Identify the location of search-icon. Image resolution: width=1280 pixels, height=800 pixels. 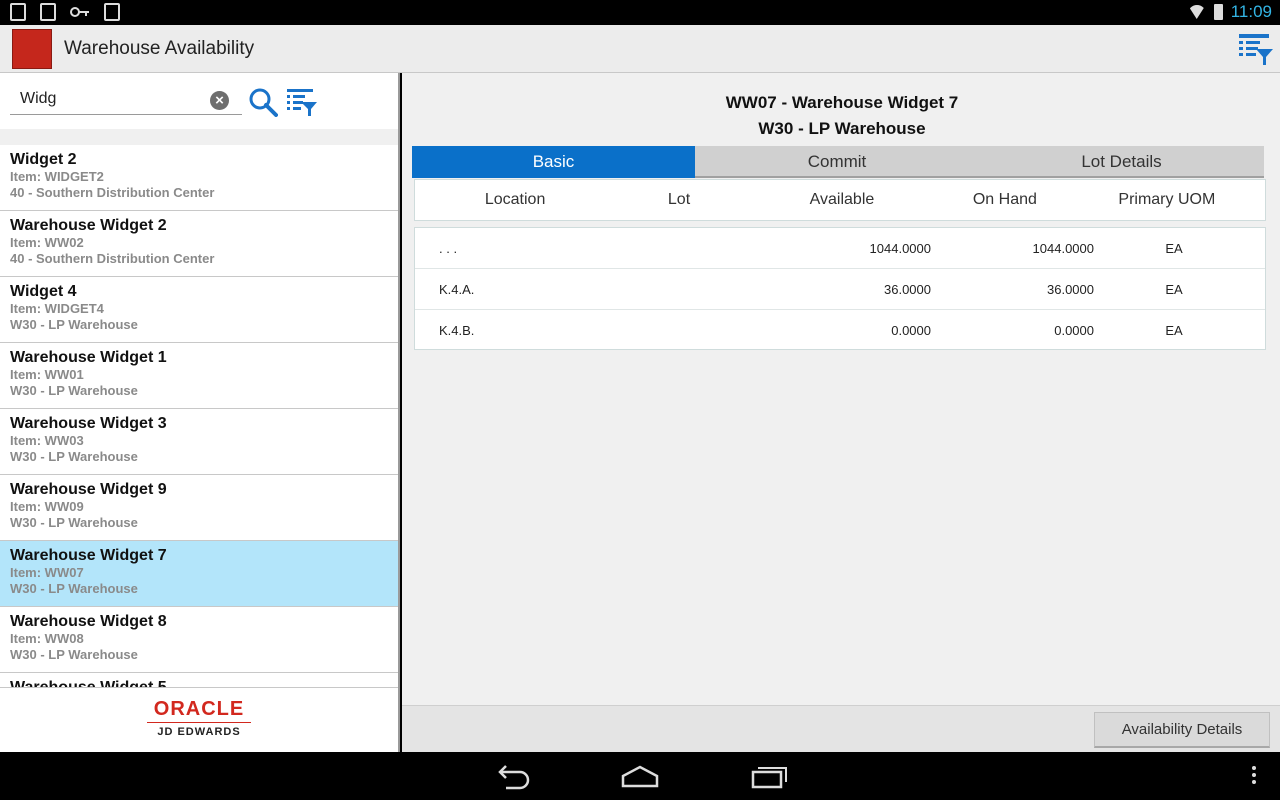
(263, 102).